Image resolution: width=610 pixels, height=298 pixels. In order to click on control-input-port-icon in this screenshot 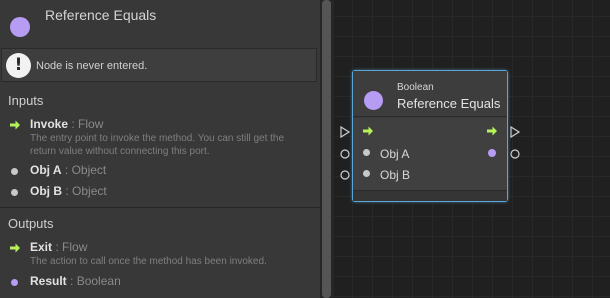, I will do `click(345, 132)`.